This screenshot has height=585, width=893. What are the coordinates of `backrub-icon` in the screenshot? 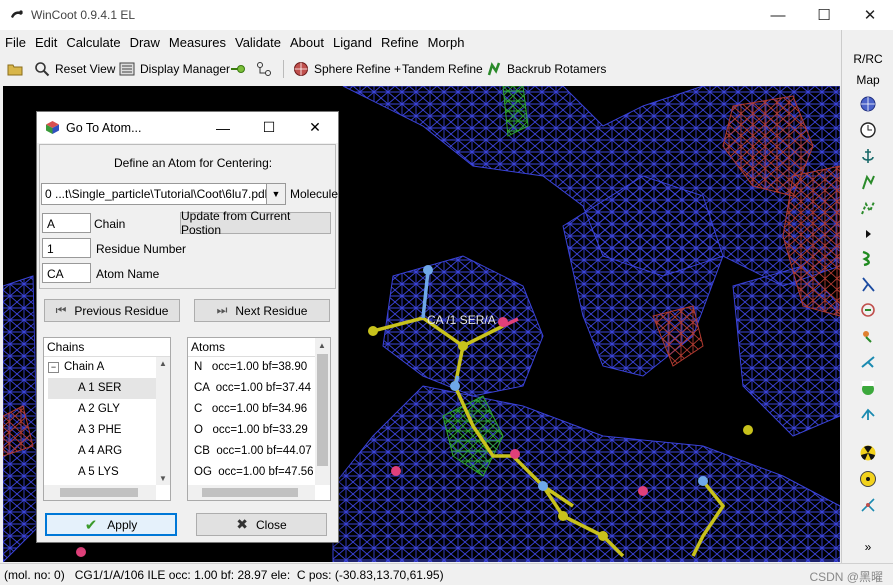 It's located at (494, 69).